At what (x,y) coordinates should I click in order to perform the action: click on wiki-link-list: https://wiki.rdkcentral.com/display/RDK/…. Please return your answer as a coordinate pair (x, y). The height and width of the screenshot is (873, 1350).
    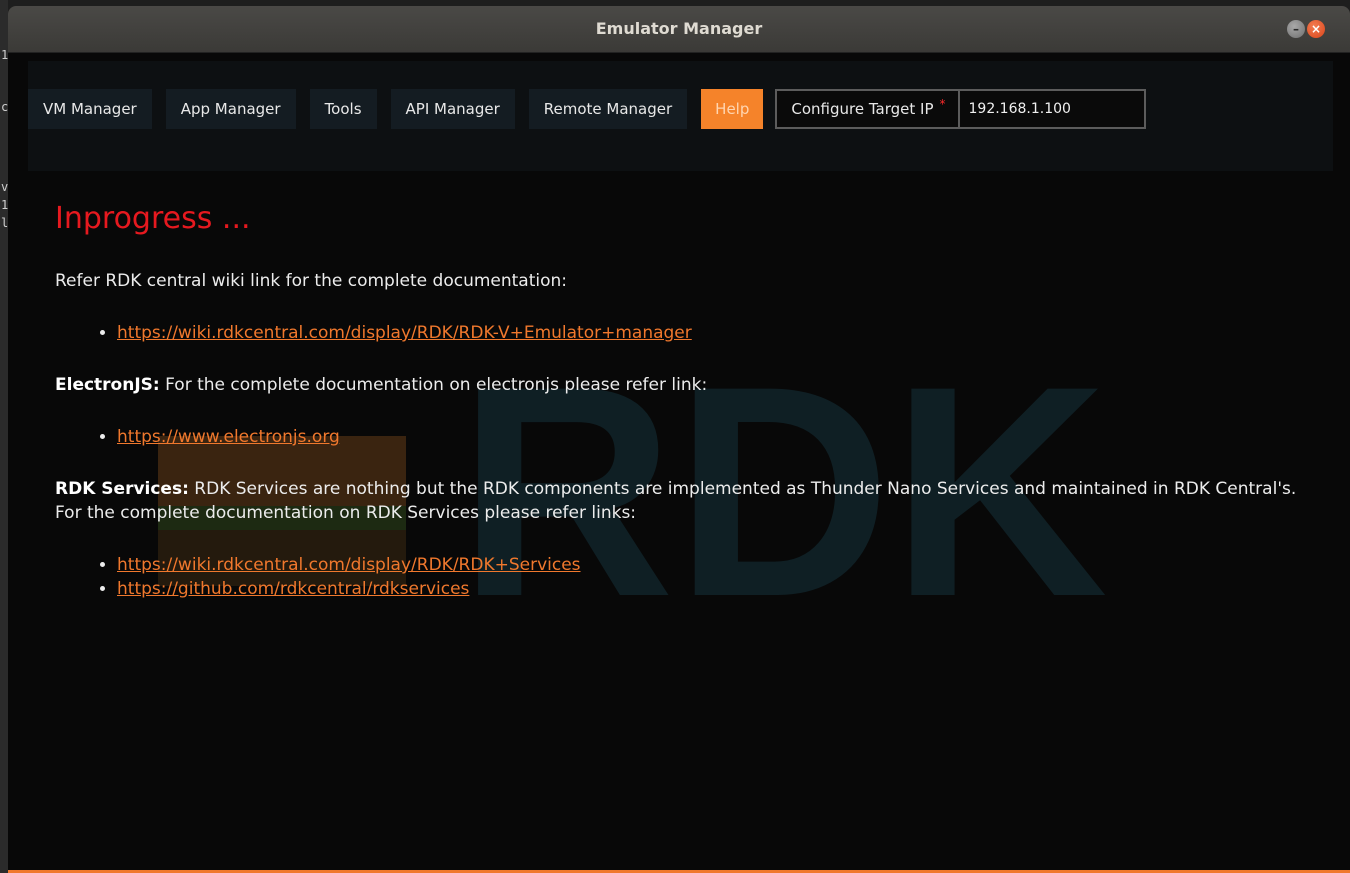
    Looking at the image, I should click on (685, 333).